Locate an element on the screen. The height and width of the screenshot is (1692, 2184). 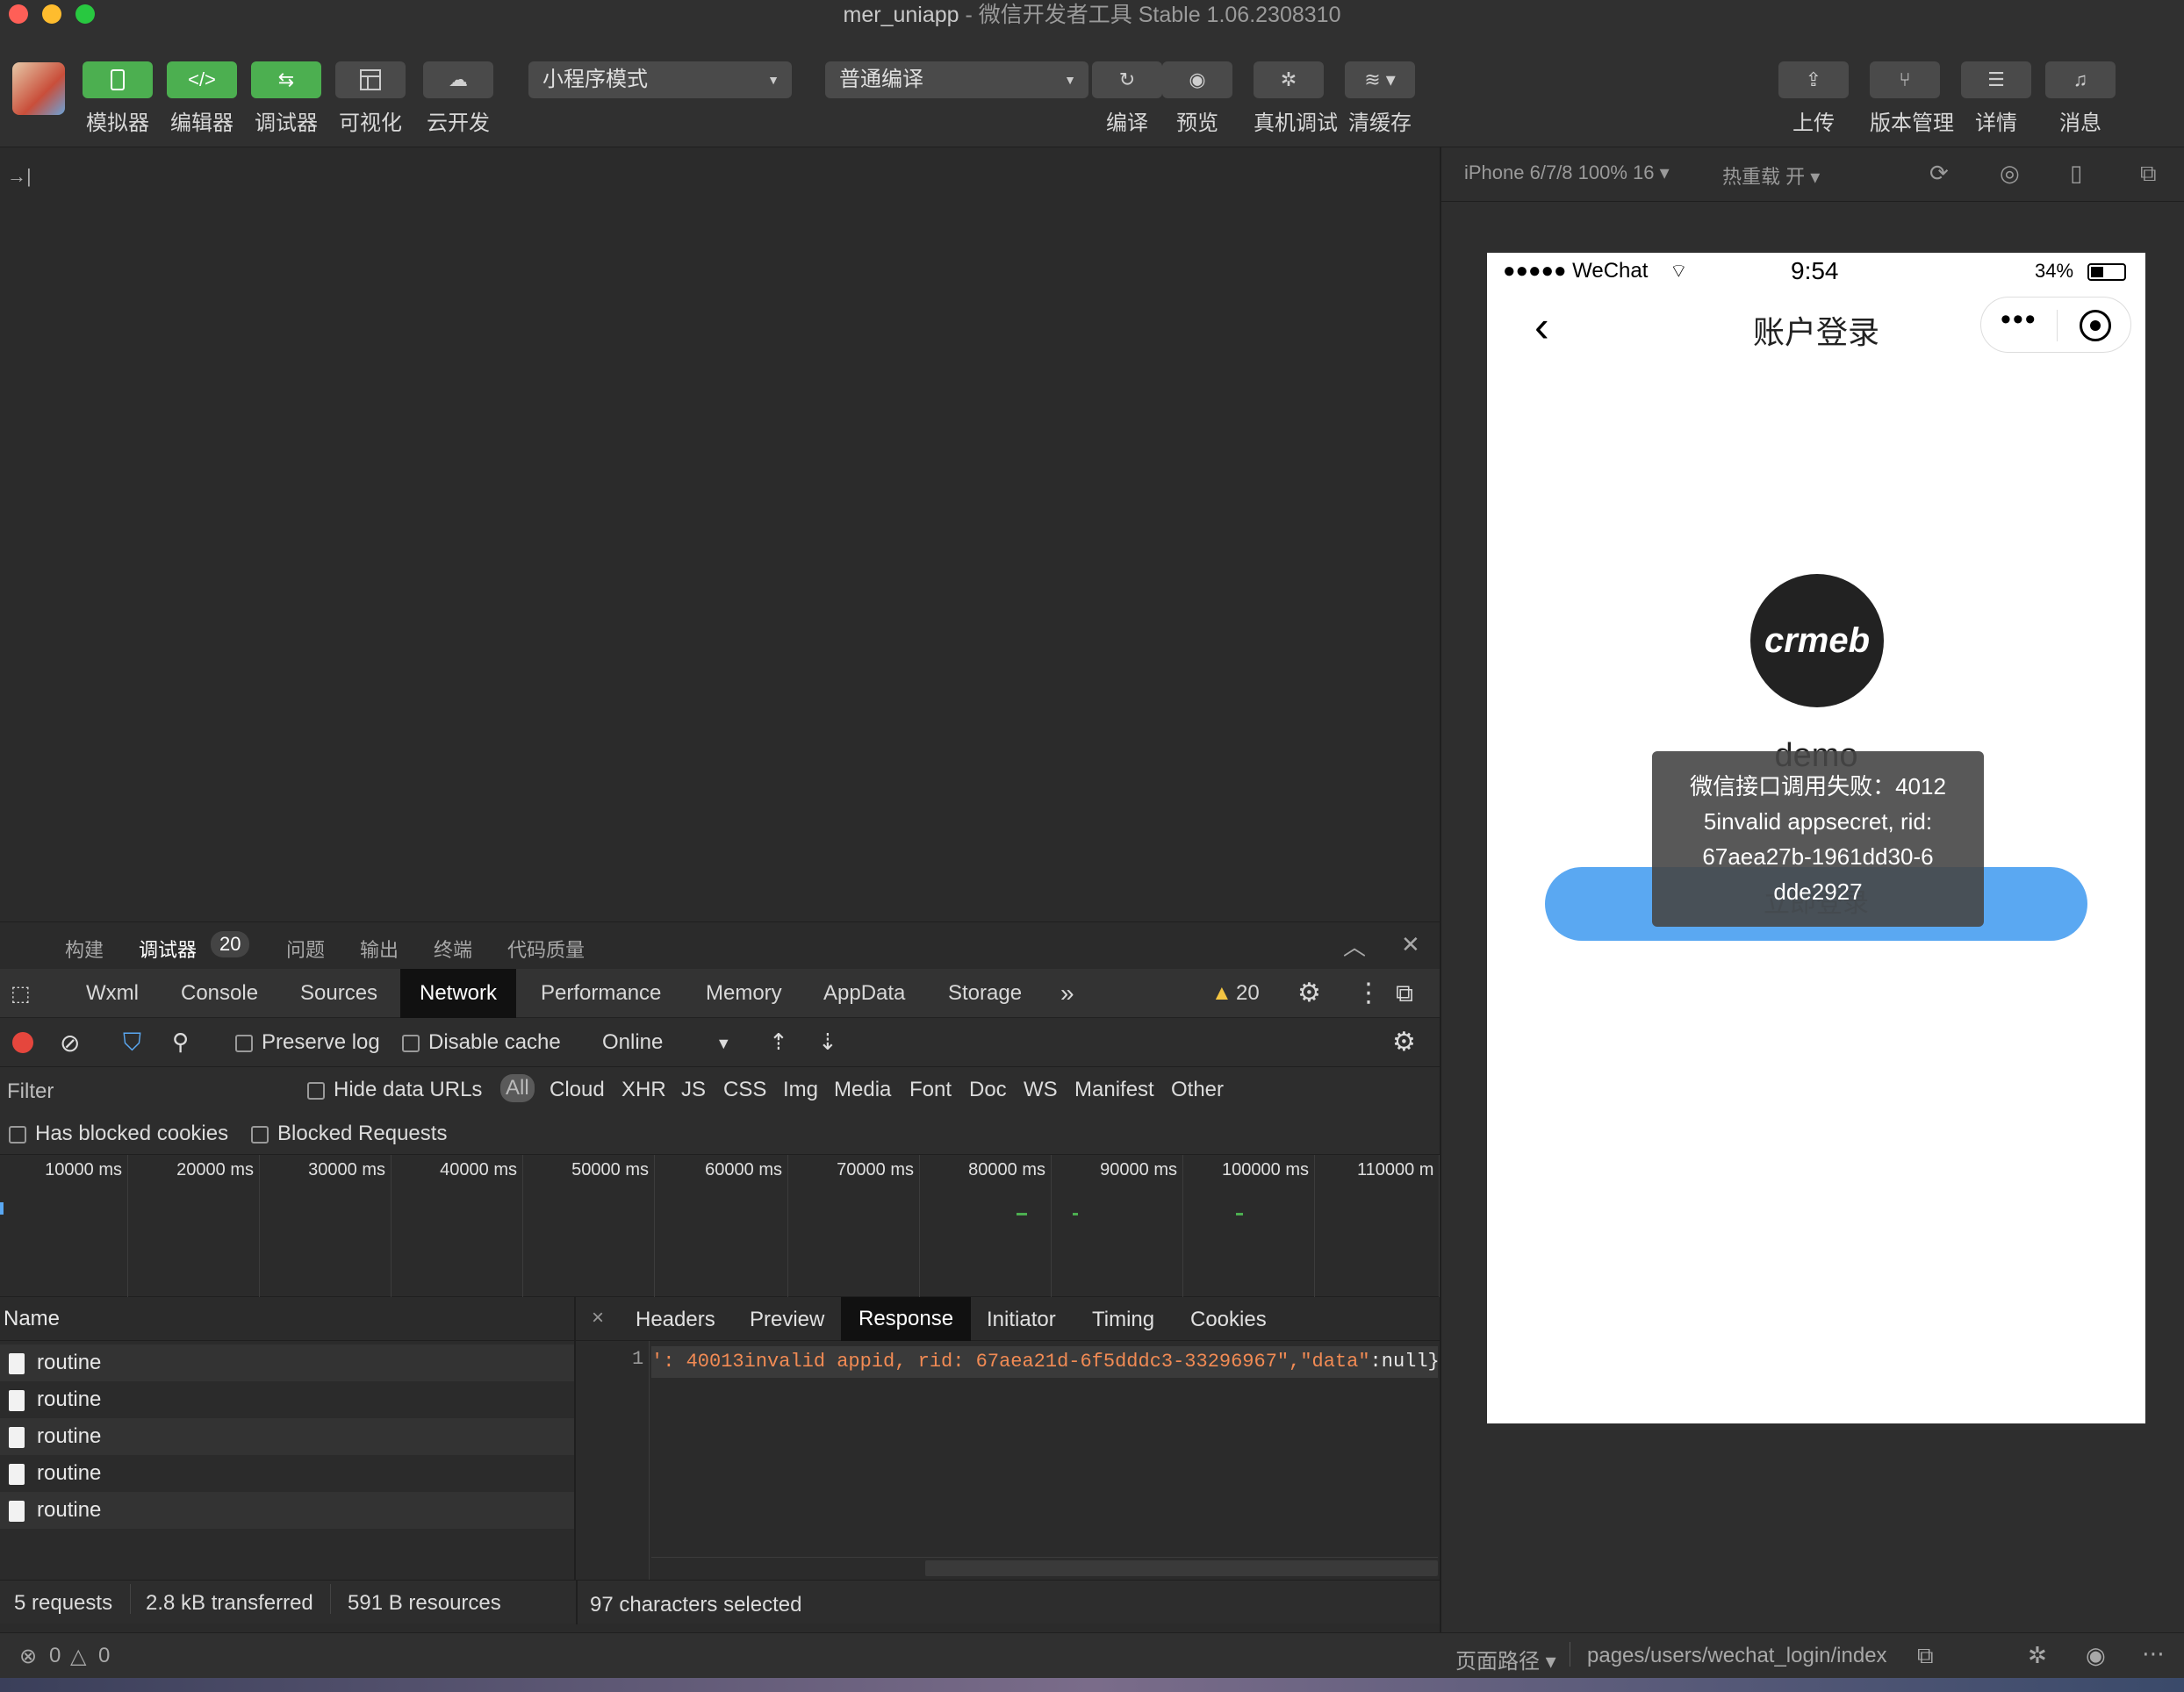
type-all: All is located at coordinates (517, 1088).